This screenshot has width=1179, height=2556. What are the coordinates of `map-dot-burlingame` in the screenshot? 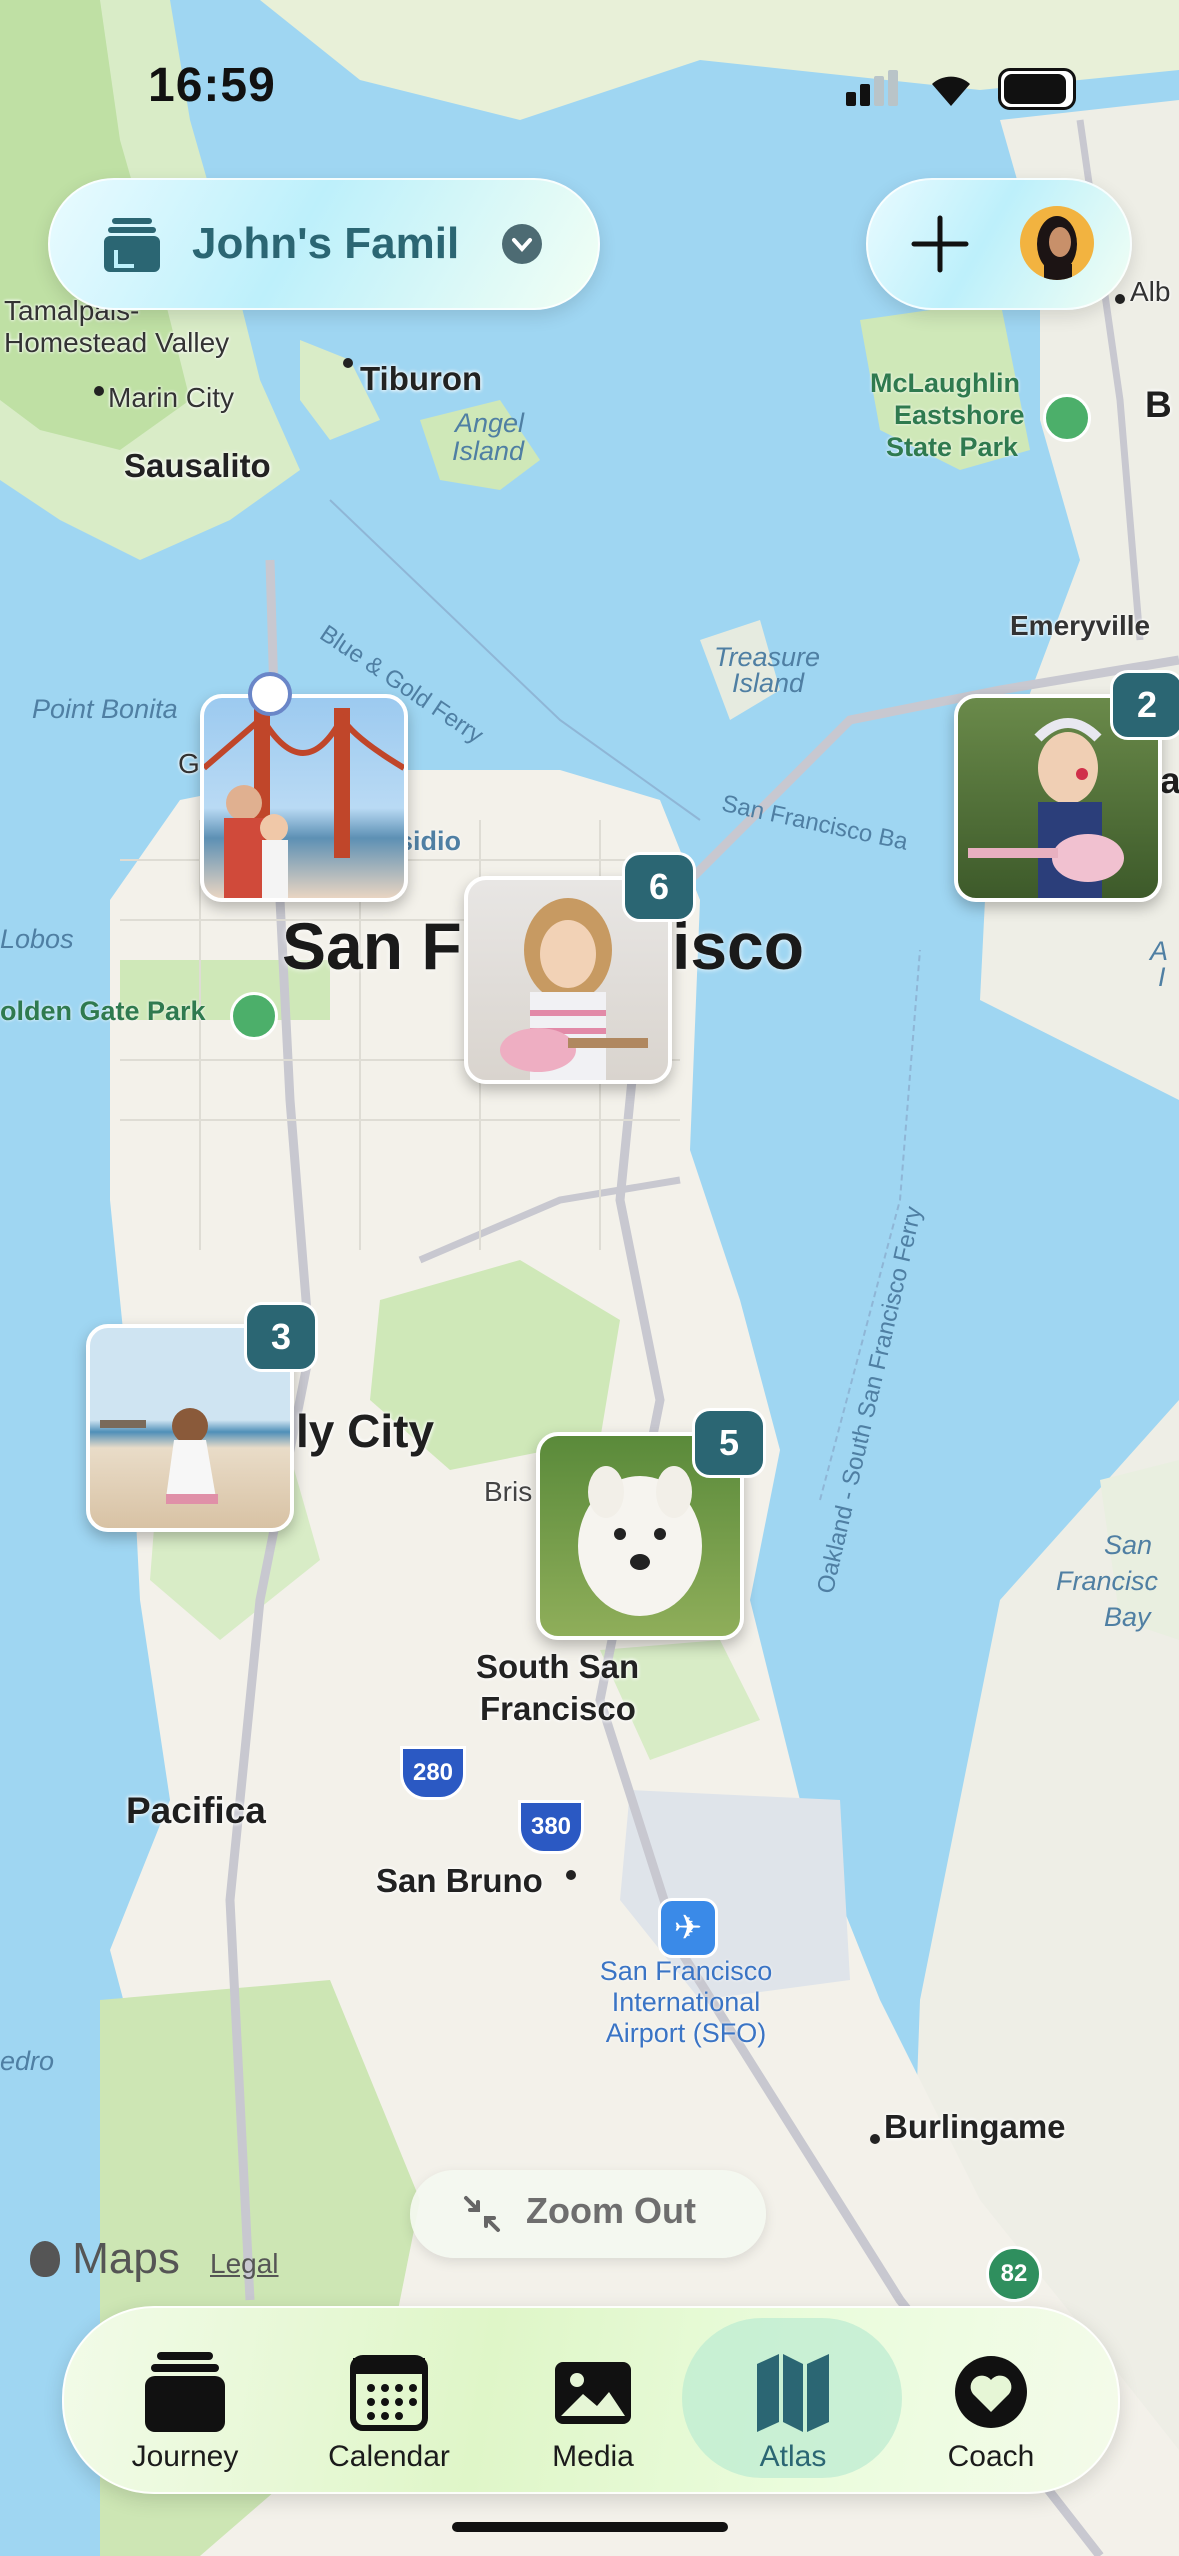 It's located at (875, 2139).